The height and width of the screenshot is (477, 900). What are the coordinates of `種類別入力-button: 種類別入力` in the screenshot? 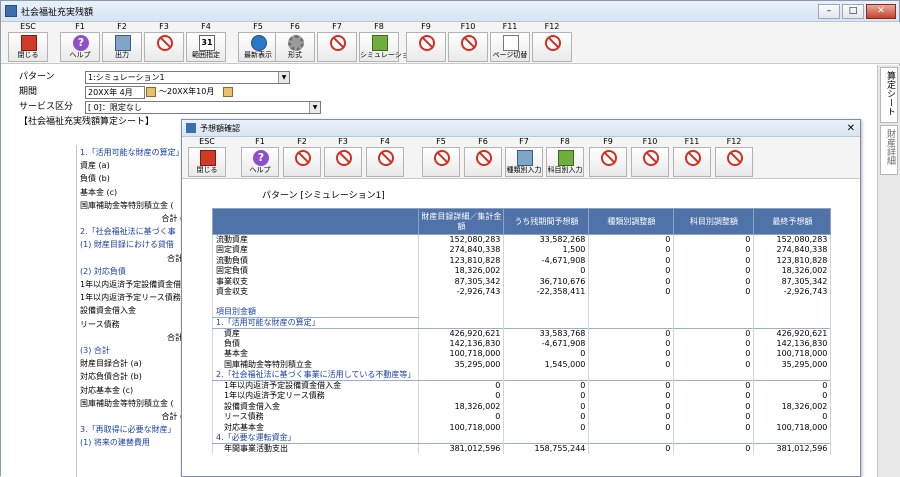 It's located at (524, 162).